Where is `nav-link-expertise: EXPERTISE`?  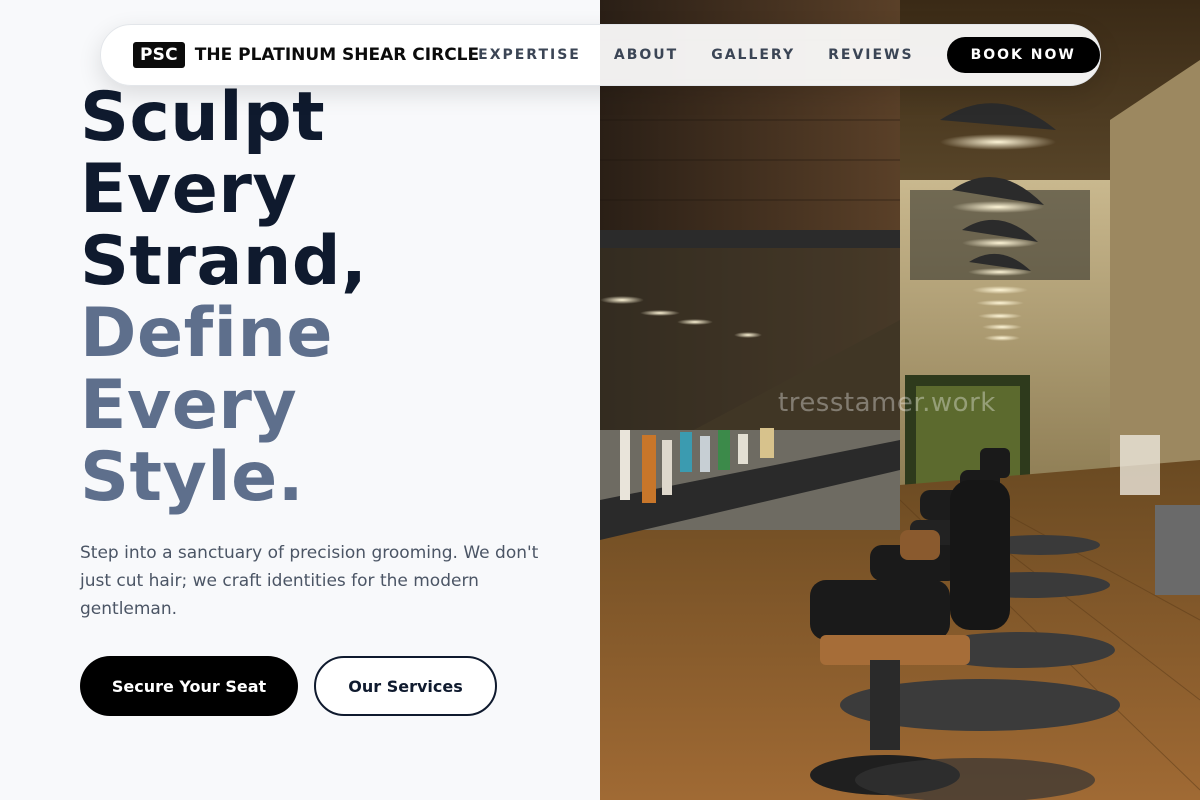 nav-link-expertise: EXPERTISE is located at coordinates (529, 55).